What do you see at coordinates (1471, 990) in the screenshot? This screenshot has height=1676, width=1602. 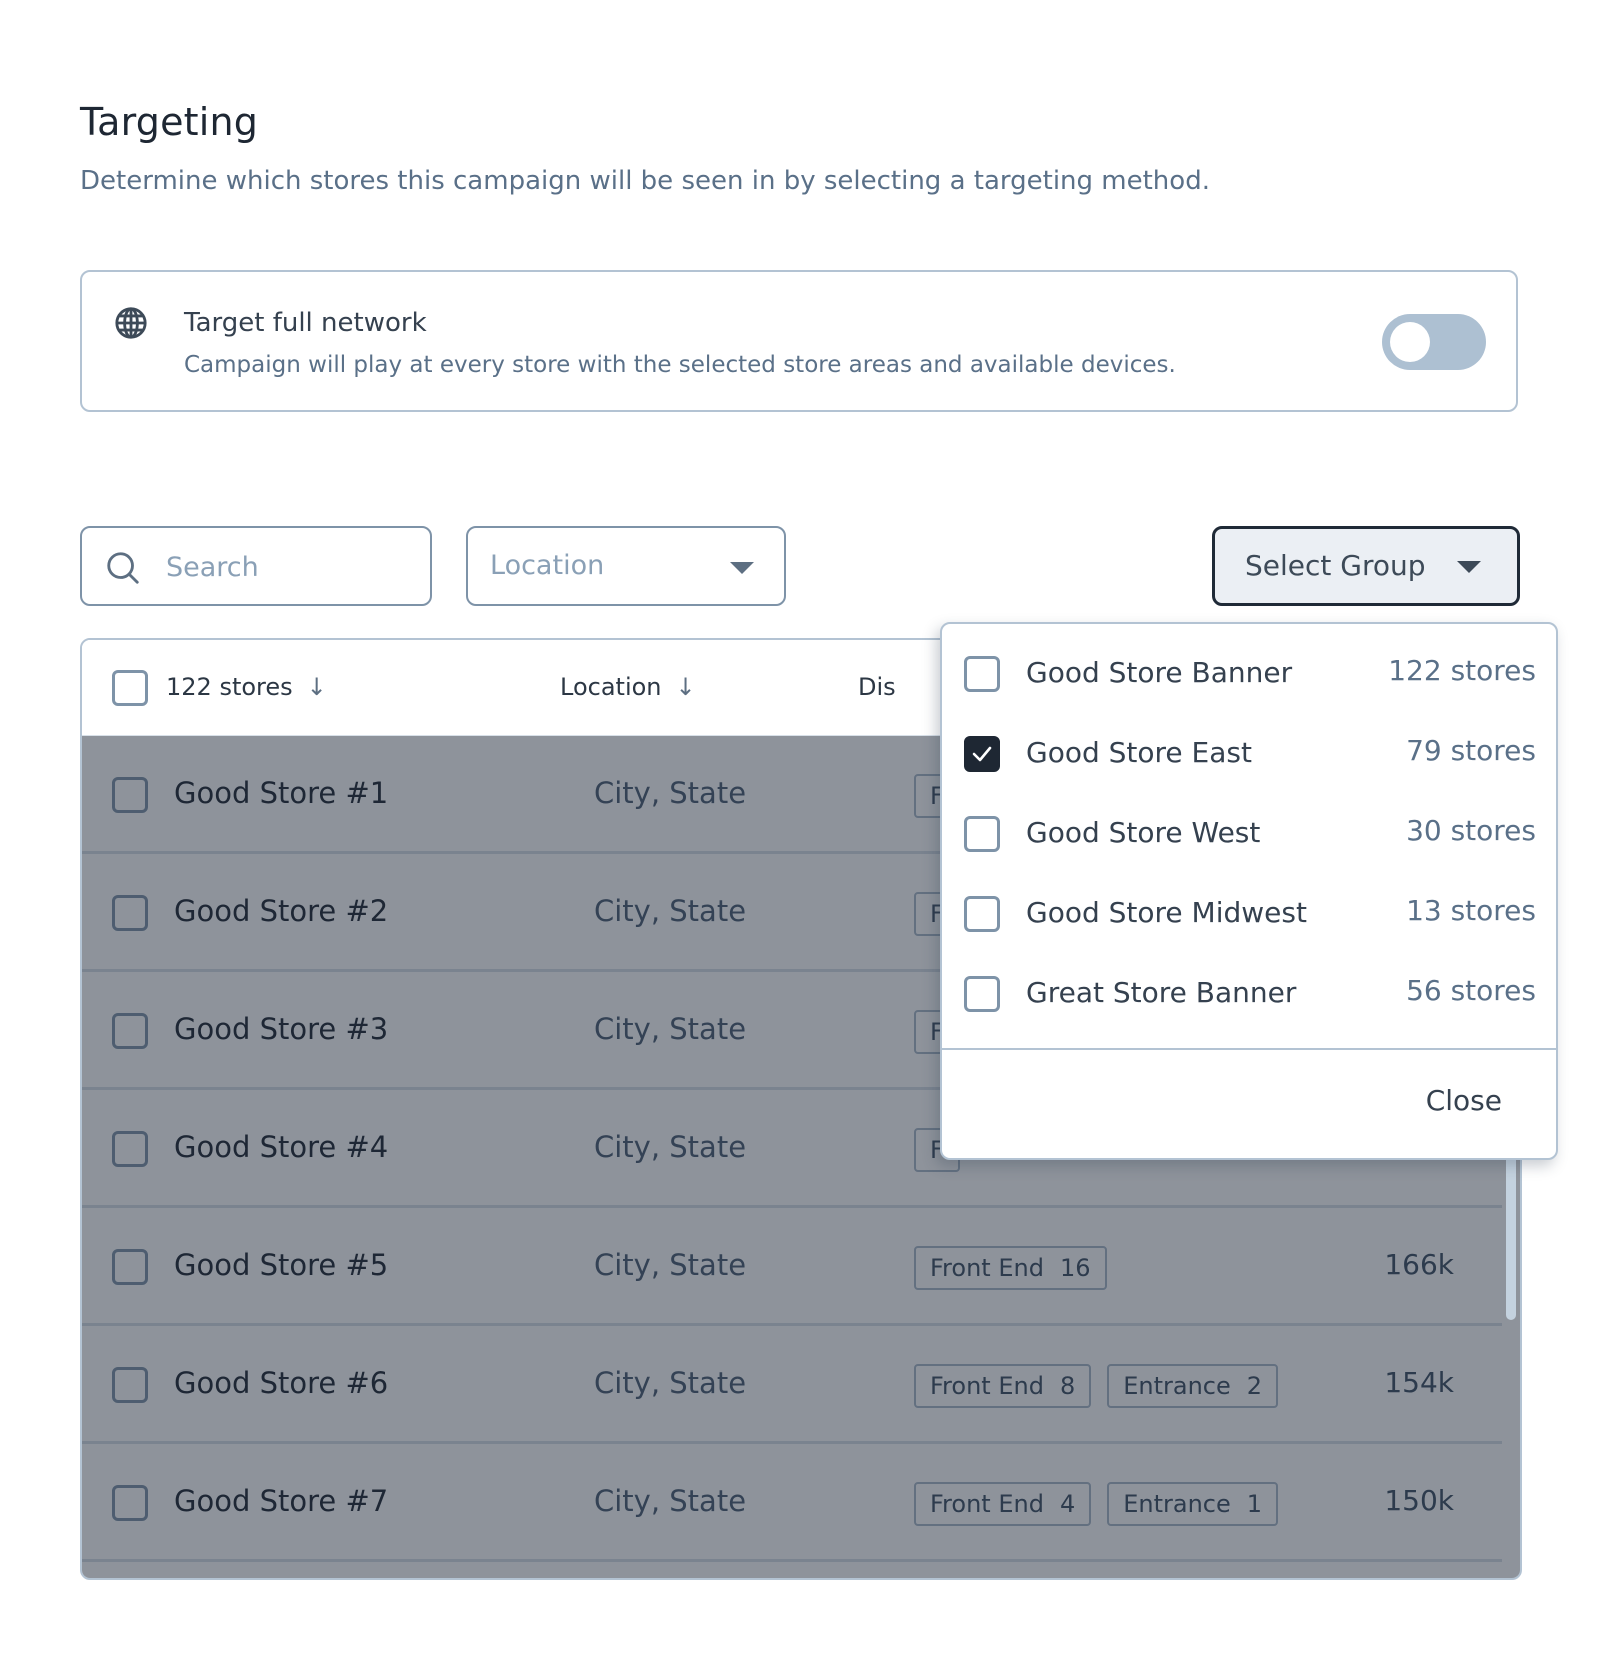 I see `group-option-count: 56 stores` at bounding box center [1471, 990].